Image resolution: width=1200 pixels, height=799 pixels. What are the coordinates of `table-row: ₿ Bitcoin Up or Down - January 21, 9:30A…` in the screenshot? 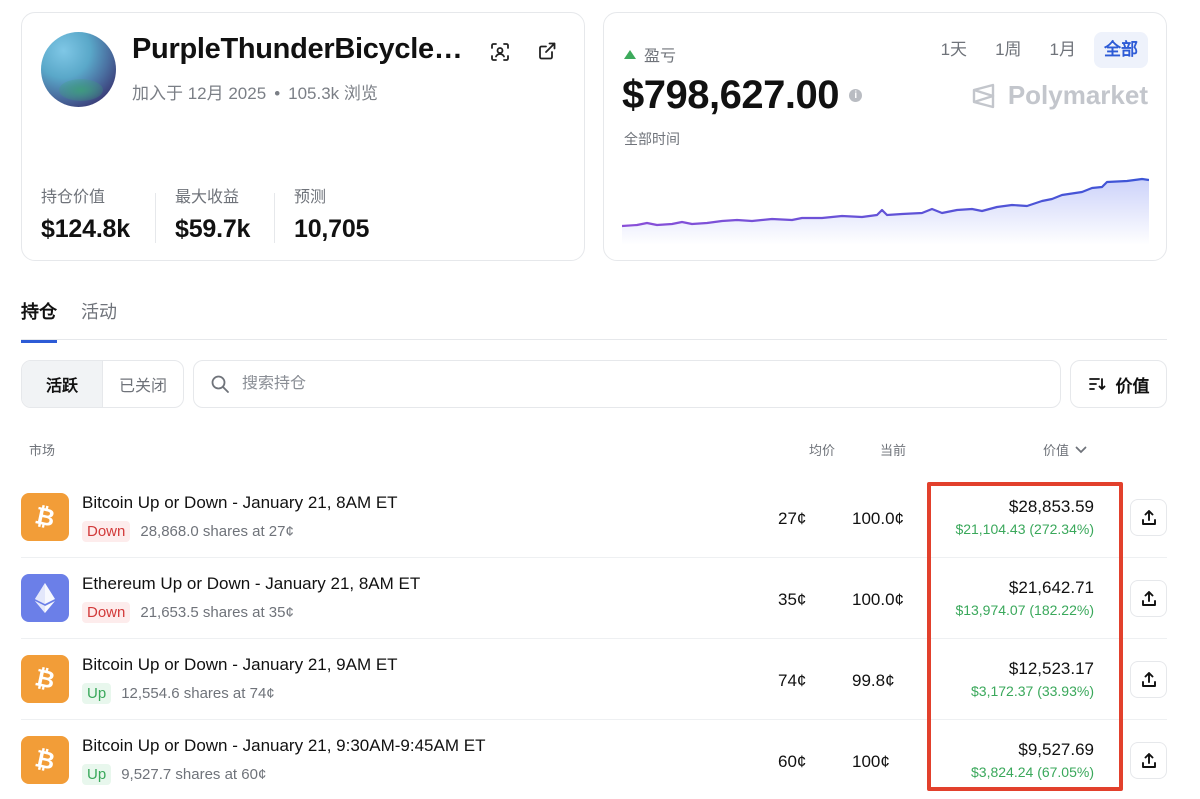 It's located at (594, 761).